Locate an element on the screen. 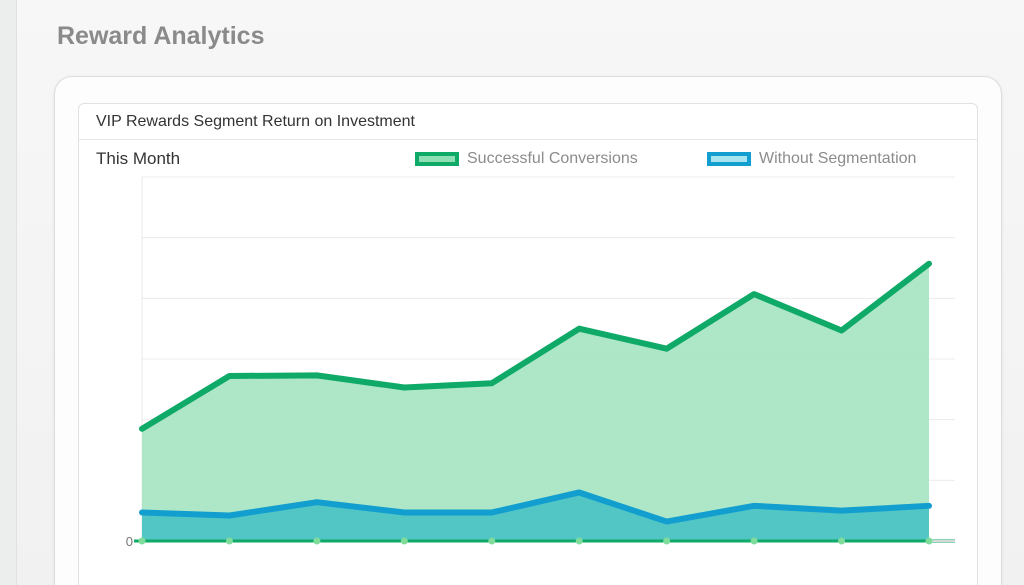 This screenshot has width=1024, height=585. left-rail is located at coordinates (8, 292).